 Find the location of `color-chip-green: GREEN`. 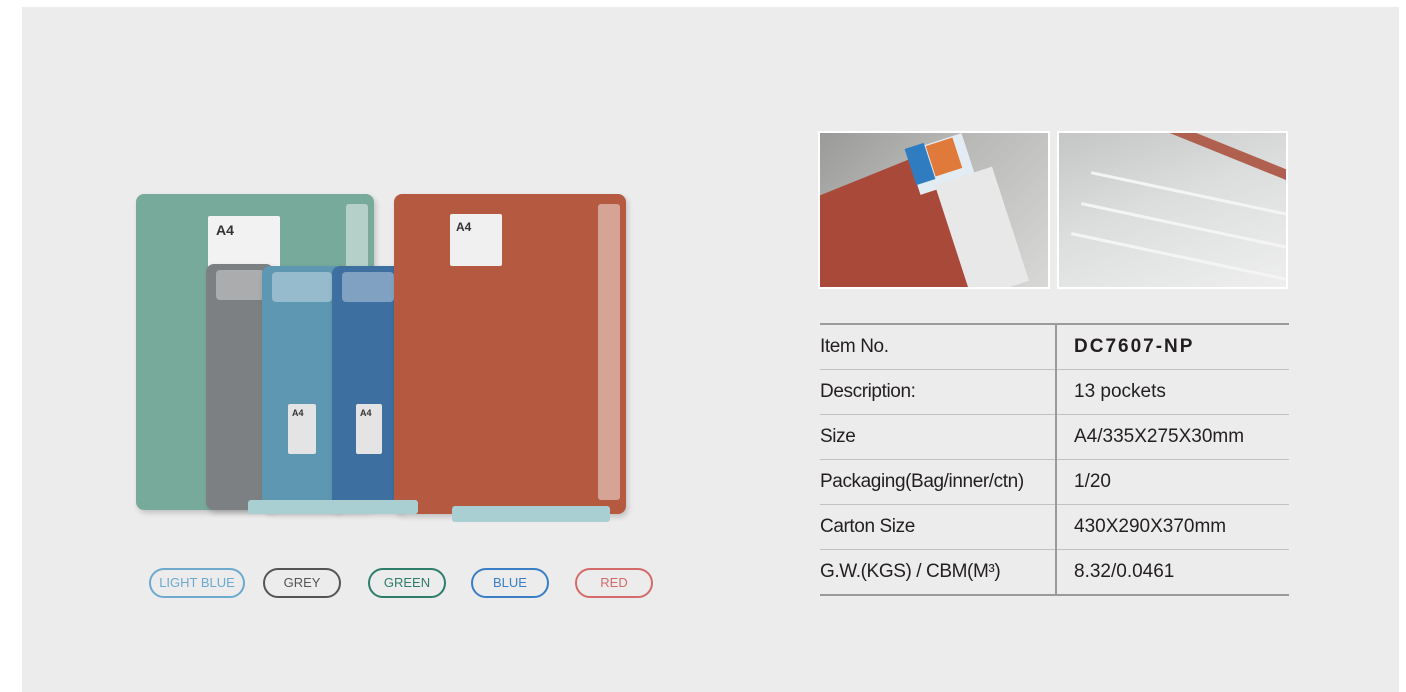

color-chip-green: GREEN is located at coordinates (407, 583).